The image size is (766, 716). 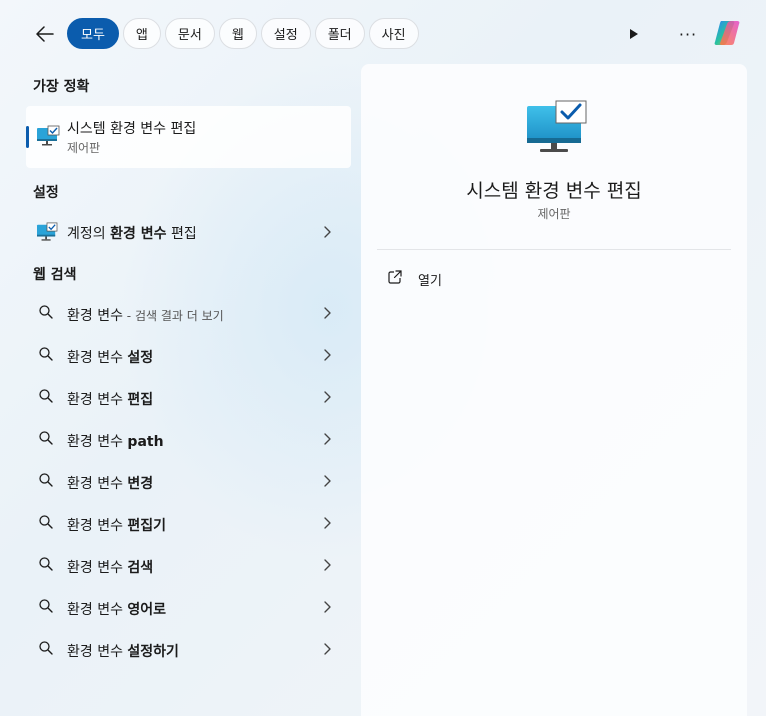 I want to click on web-search-hint: - 검색 결과 더 보기, so click(x=173, y=316).